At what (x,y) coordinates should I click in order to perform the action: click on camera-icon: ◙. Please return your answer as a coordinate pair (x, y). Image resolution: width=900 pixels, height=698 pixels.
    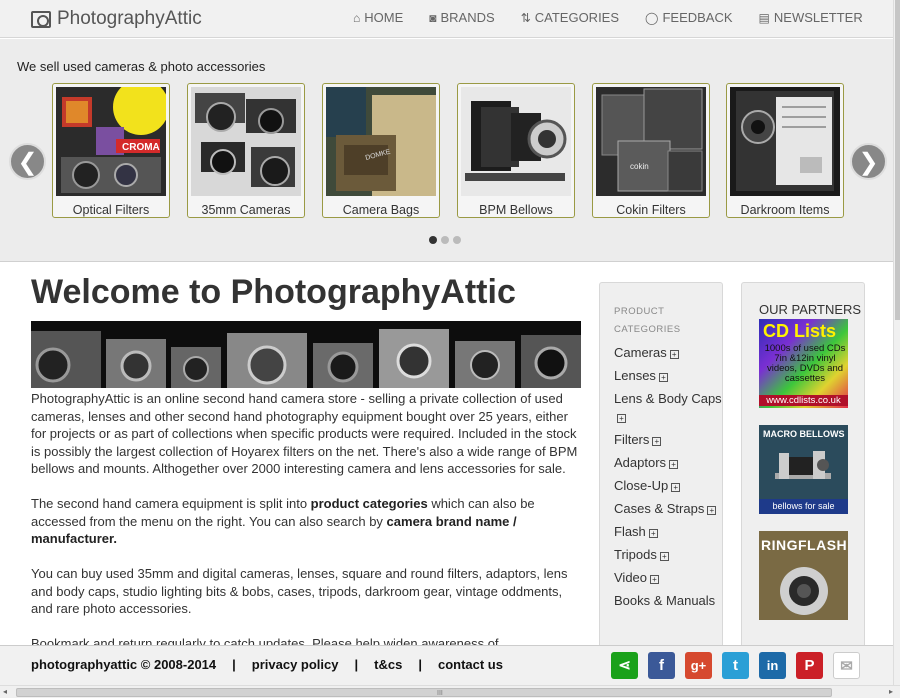
    Looking at the image, I should click on (433, 17).